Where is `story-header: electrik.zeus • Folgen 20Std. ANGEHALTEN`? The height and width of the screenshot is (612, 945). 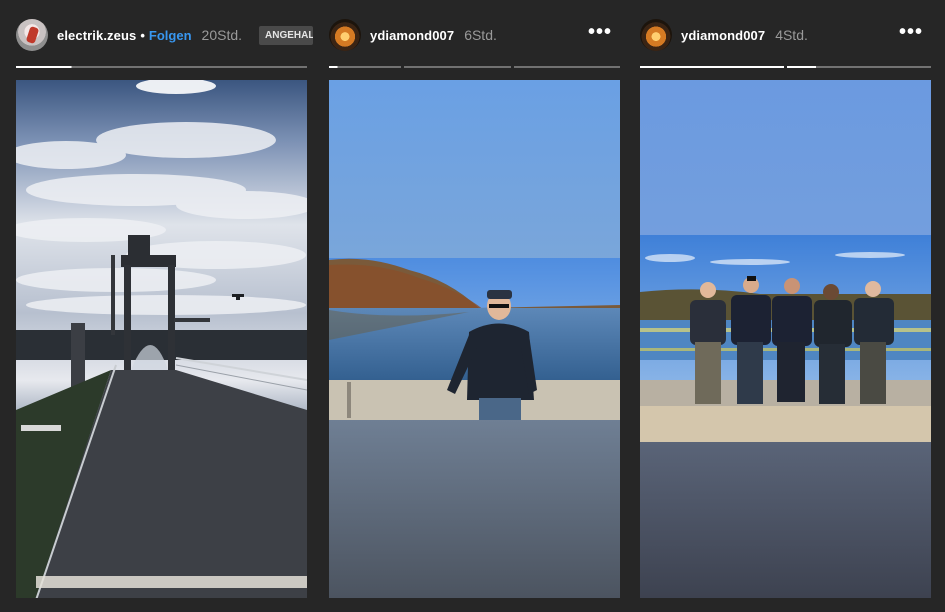
story-header: electrik.zeus • Folgen 20Std. ANGEHALTEN is located at coordinates (164, 35).